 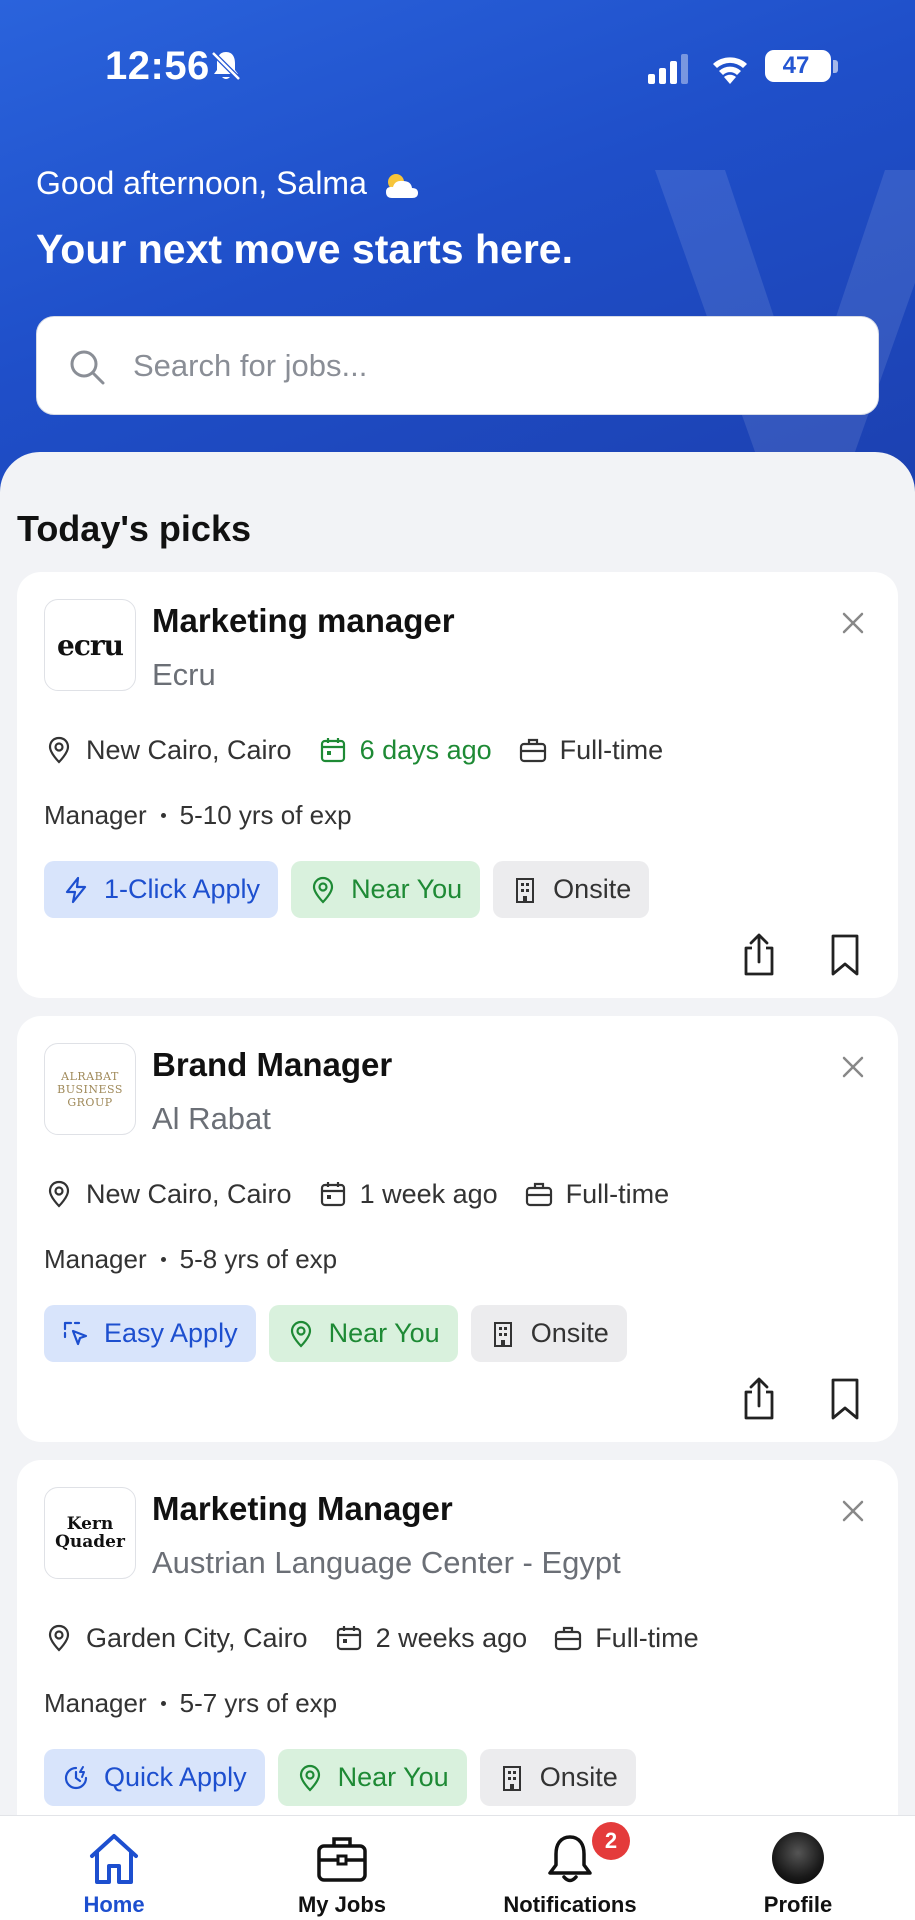 What do you see at coordinates (76, 889) in the screenshot?
I see `lightning-icon` at bounding box center [76, 889].